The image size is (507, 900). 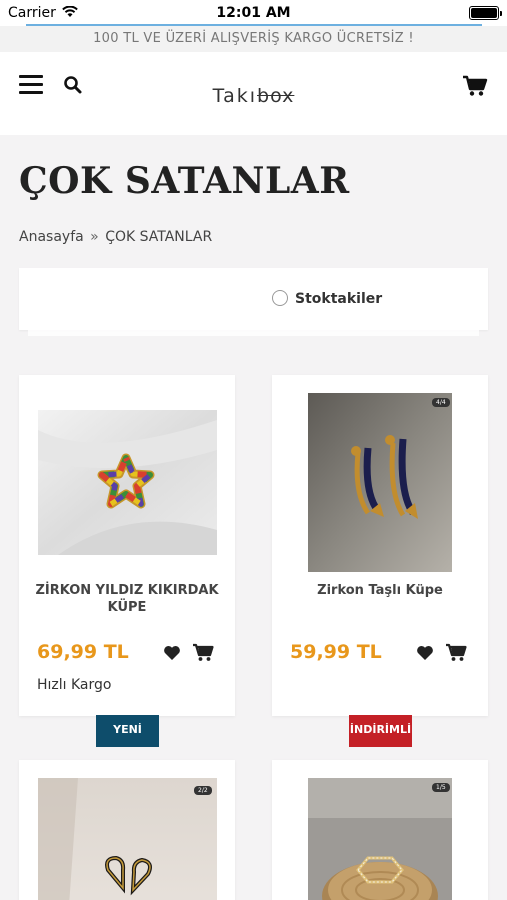 What do you see at coordinates (203, 790) in the screenshot?
I see `image-counter-badge: 2/2` at bounding box center [203, 790].